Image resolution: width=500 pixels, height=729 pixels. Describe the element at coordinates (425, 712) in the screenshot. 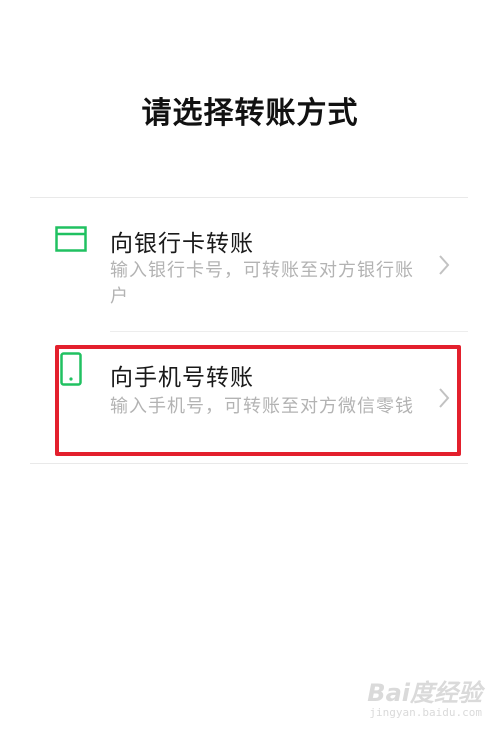

I see `watermark-url: jingyan.baidu.com` at that location.